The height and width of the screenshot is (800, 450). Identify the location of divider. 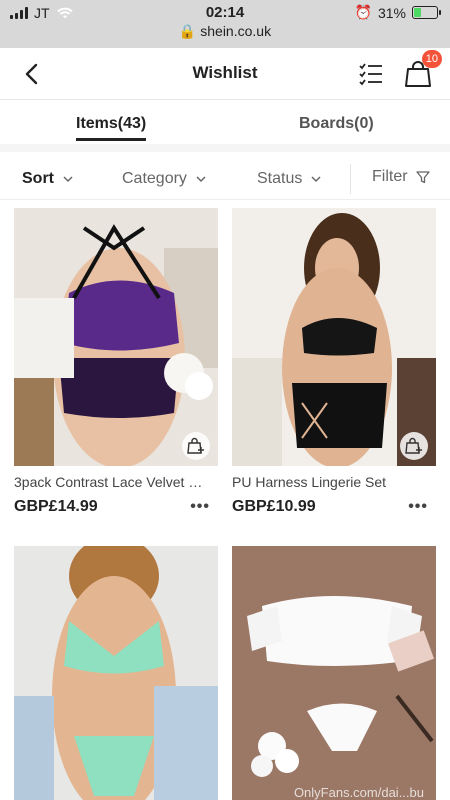
(350, 179).